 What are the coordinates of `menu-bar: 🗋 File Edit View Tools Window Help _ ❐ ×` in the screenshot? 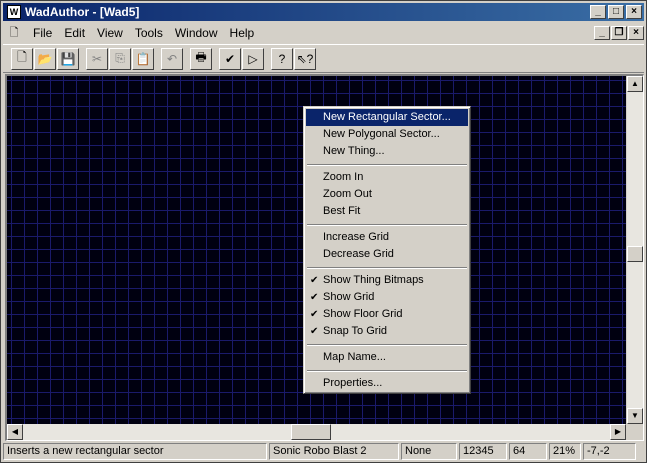 It's located at (323, 33).